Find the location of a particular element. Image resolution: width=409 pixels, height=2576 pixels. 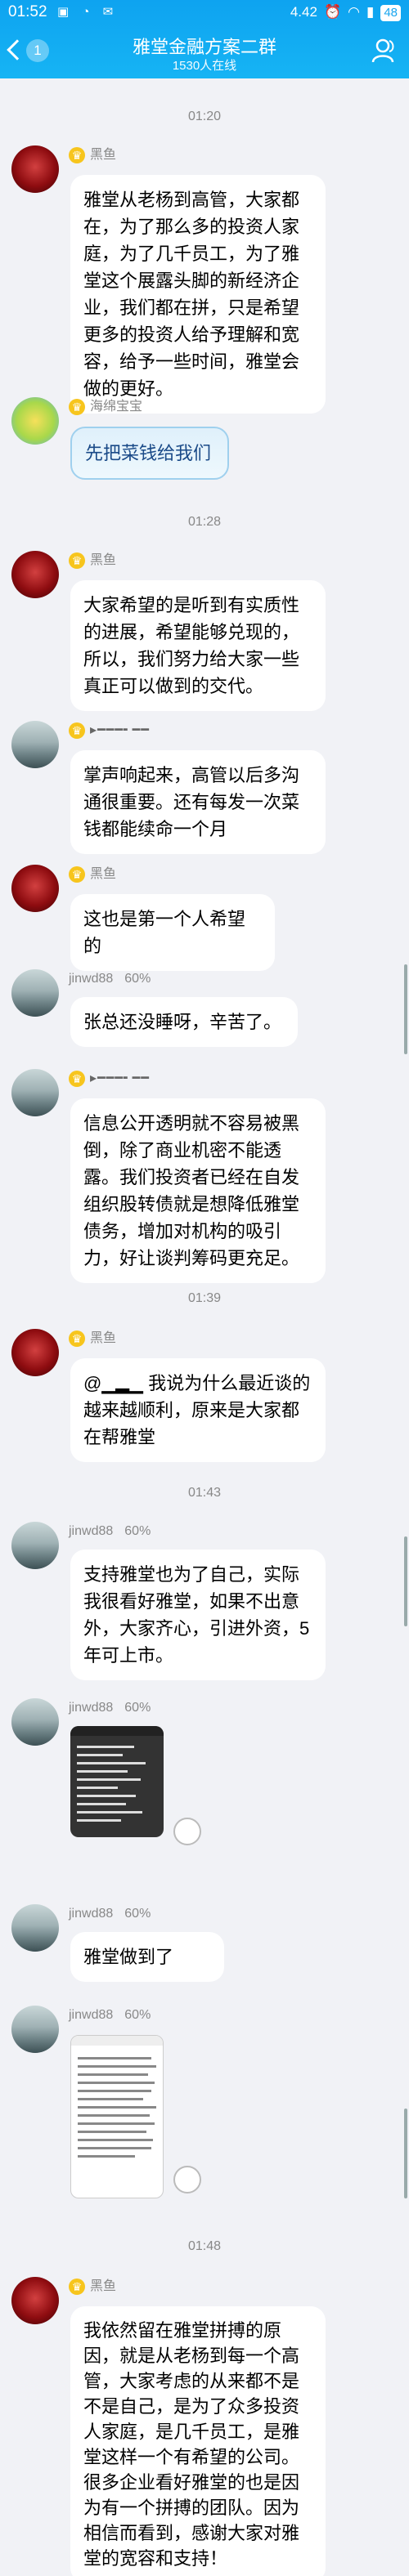

message-bubble: 雅堂做到了 is located at coordinates (147, 1957).